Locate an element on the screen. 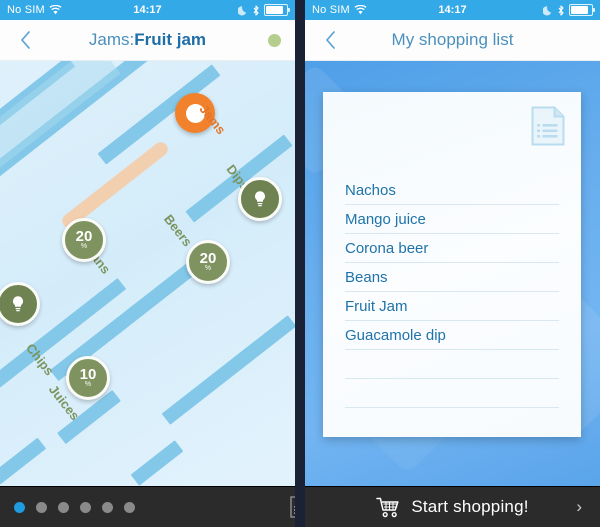  status-badge is located at coordinates (274, 40).